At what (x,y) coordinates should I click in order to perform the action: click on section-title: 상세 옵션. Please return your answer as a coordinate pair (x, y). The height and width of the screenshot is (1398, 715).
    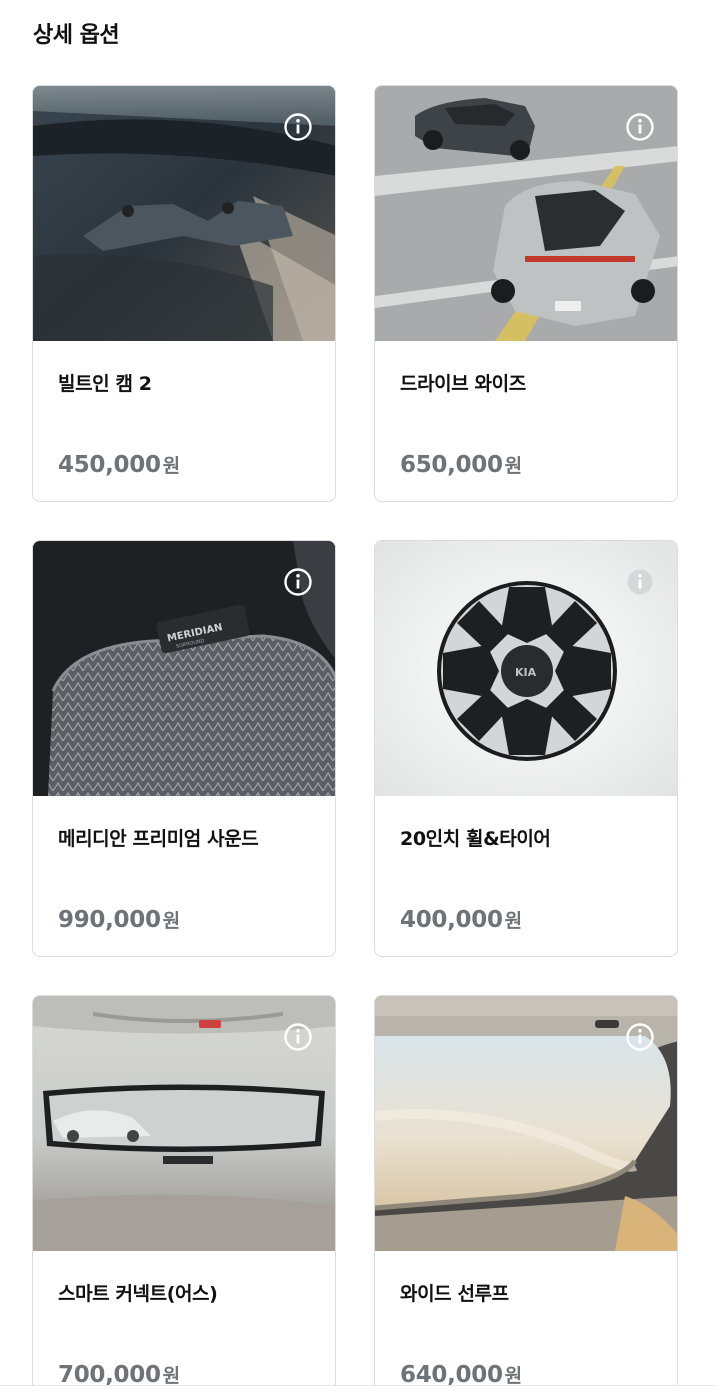
    Looking at the image, I should click on (76, 35).